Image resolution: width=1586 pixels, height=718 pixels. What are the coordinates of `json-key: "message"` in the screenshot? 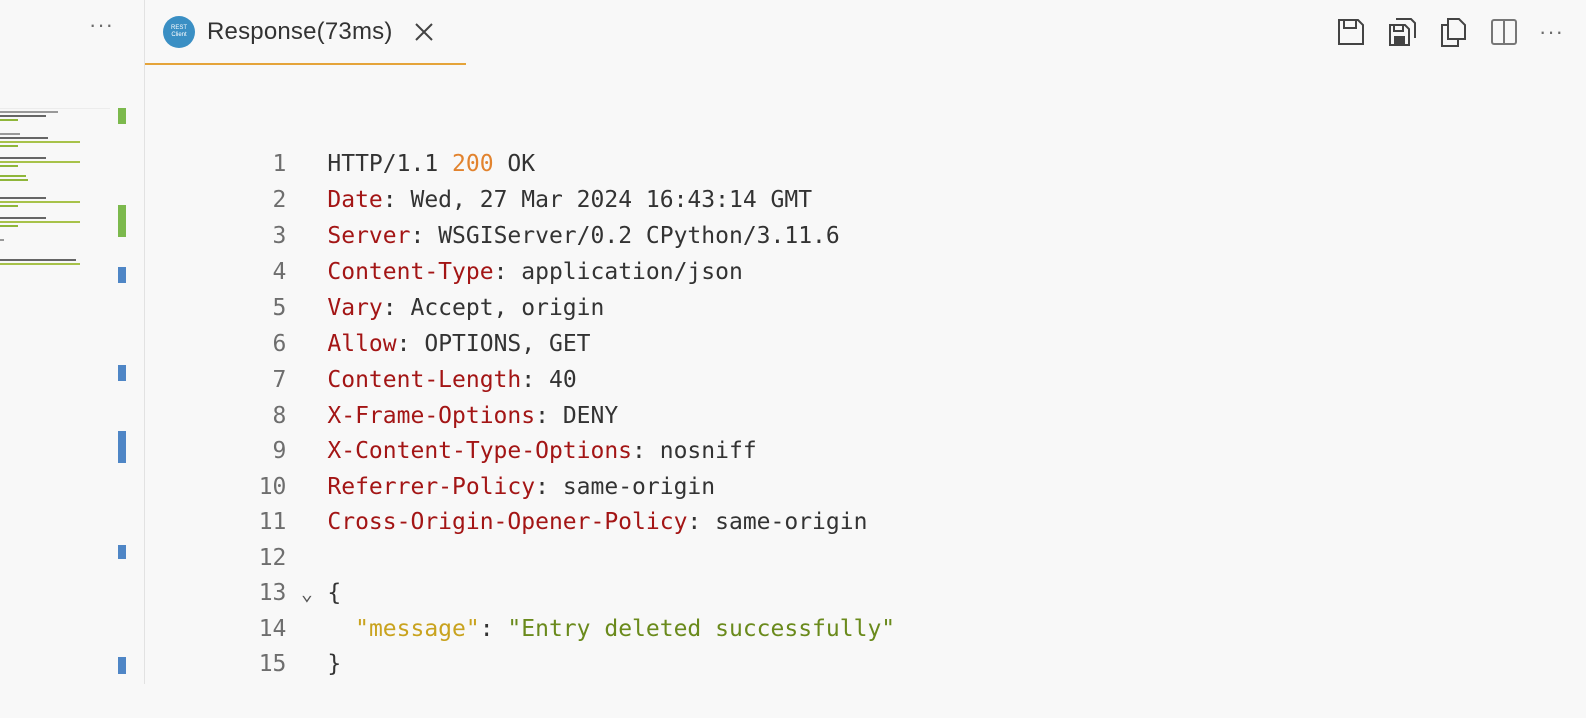 It's located at (417, 629).